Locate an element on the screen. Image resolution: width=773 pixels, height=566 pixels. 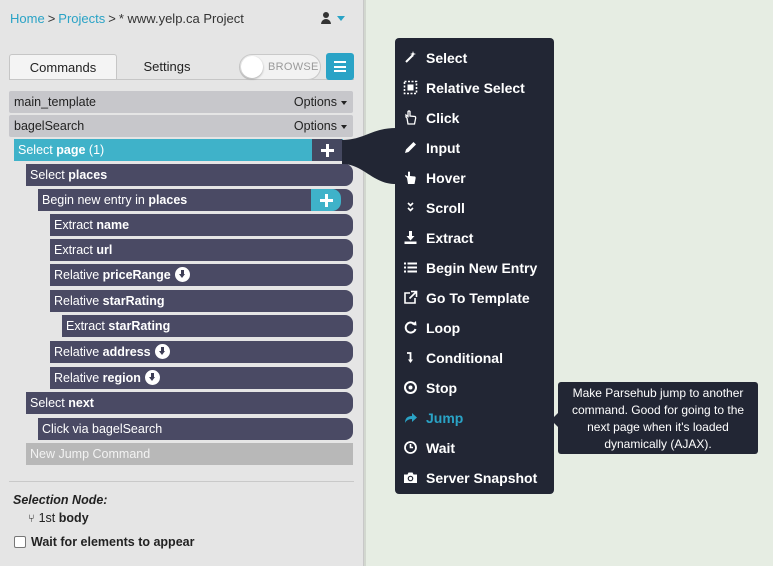
breadcrumb: Home > Projects > * www.yelp.ca Project is located at coordinates (127, 18).